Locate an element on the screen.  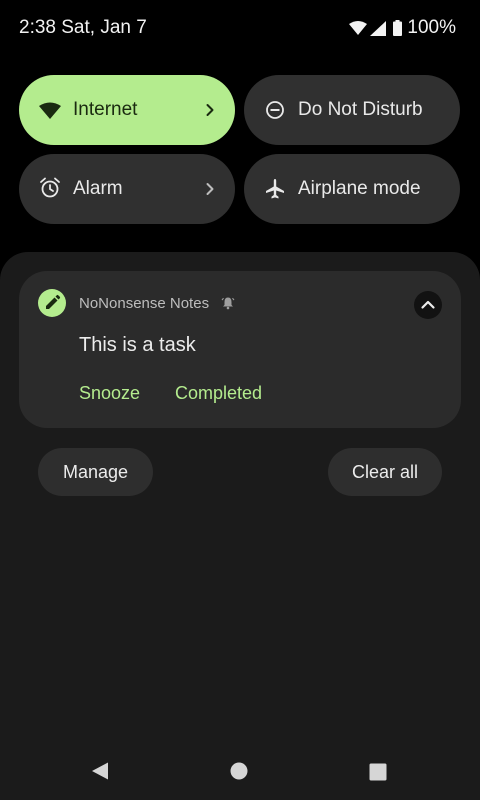
airplane-icon is located at coordinates (275, 189).